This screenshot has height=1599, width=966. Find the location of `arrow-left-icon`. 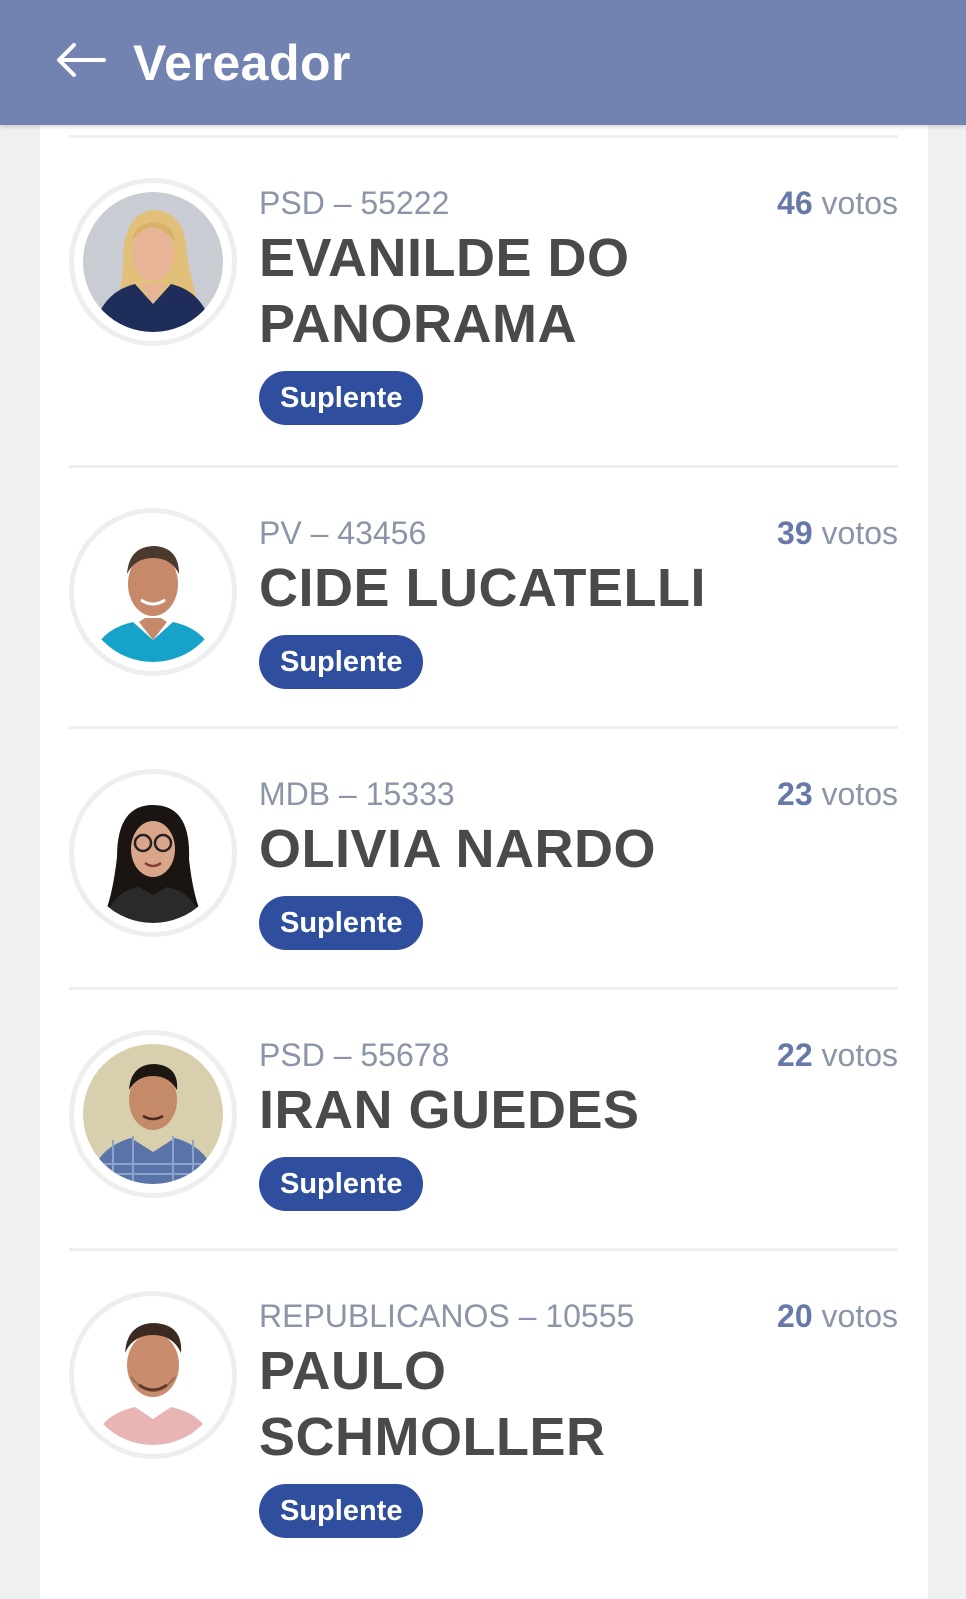

arrow-left-icon is located at coordinates (80, 62).